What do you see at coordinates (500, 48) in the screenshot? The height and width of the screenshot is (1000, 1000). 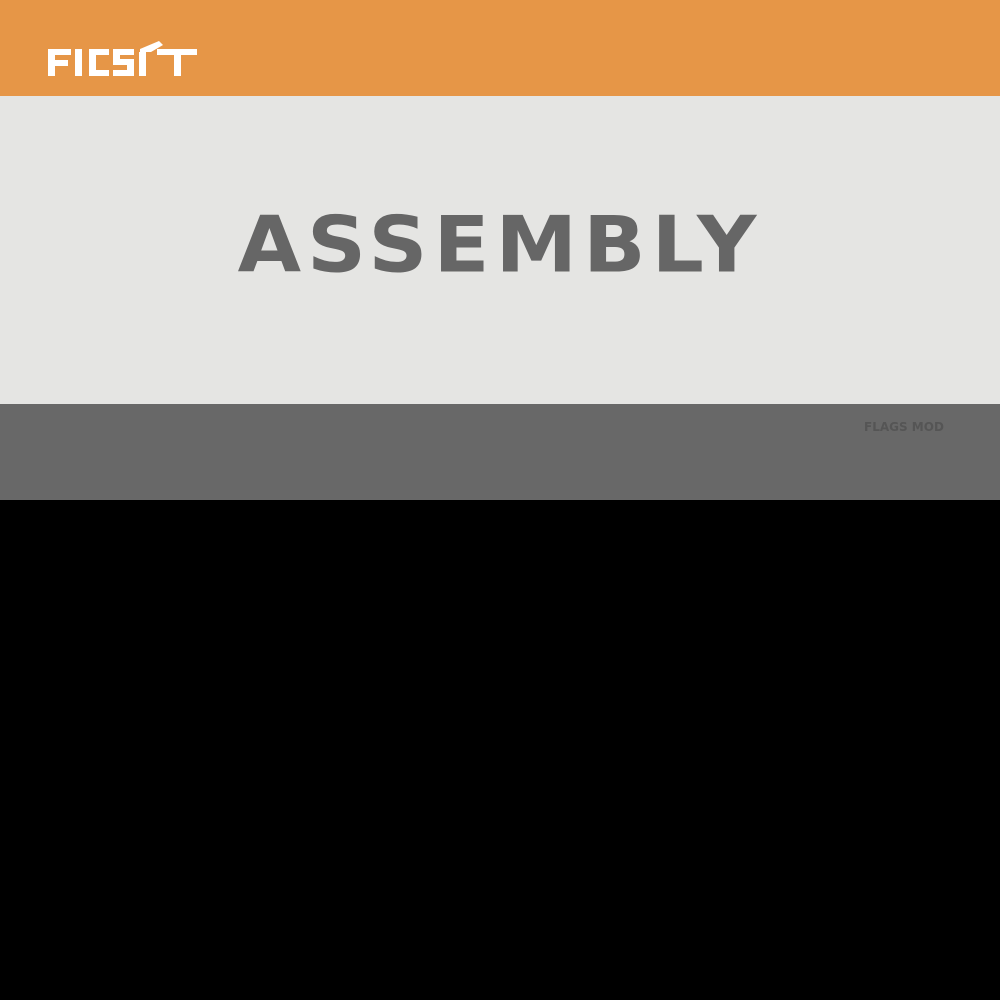 I see `header-bar` at bounding box center [500, 48].